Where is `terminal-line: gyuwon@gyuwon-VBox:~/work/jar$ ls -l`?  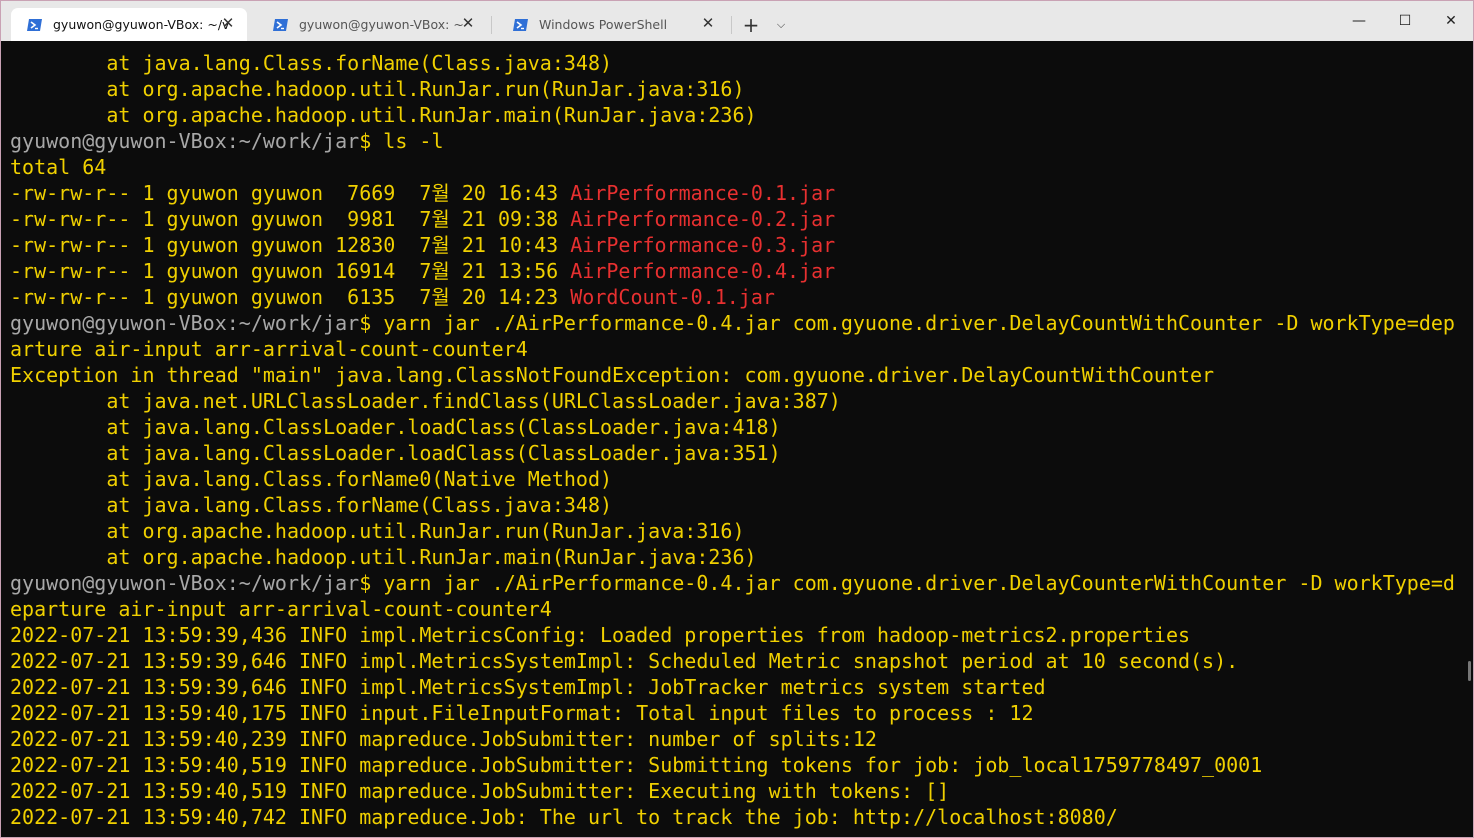
terminal-line: gyuwon@gyuwon-VBox:~/work/jar$ ls -l is located at coordinates (741, 141).